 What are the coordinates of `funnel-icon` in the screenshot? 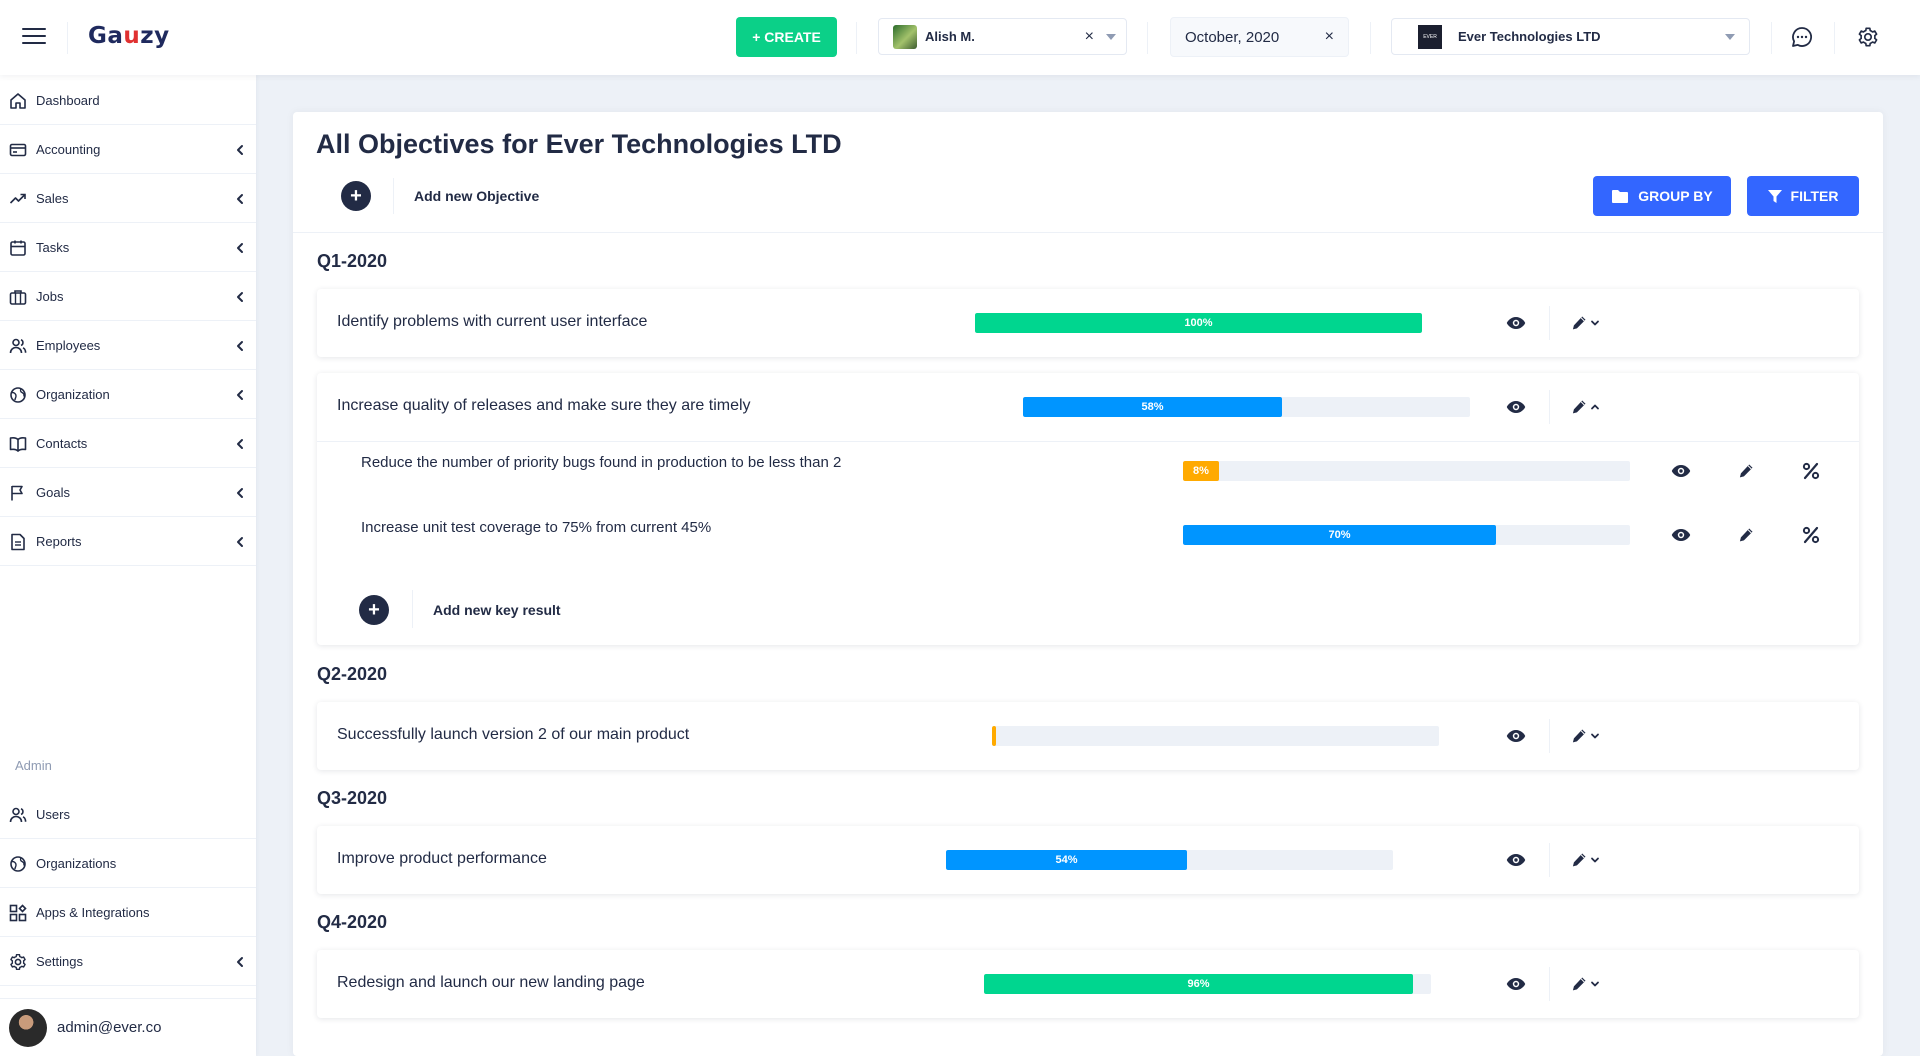 It's located at (1774, 196).